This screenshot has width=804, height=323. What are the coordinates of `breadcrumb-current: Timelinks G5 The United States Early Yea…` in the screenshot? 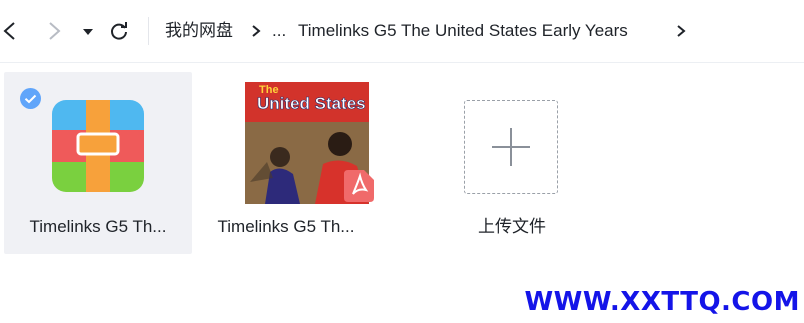 It's located at (463, 31).